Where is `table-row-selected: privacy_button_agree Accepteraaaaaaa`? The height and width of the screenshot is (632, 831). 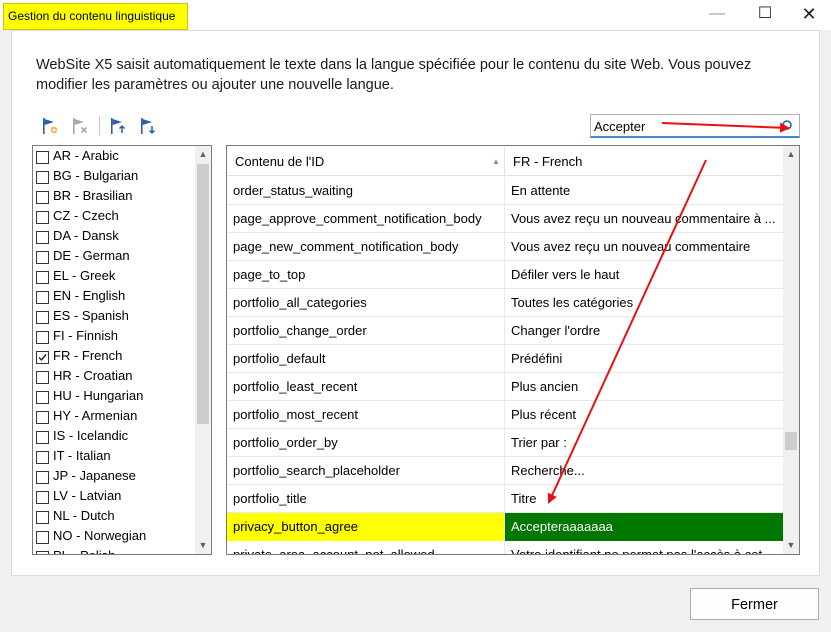 table-row-selected: privacy_button_agree Accepteraaaaaaa is located at coordinates (505, 527).